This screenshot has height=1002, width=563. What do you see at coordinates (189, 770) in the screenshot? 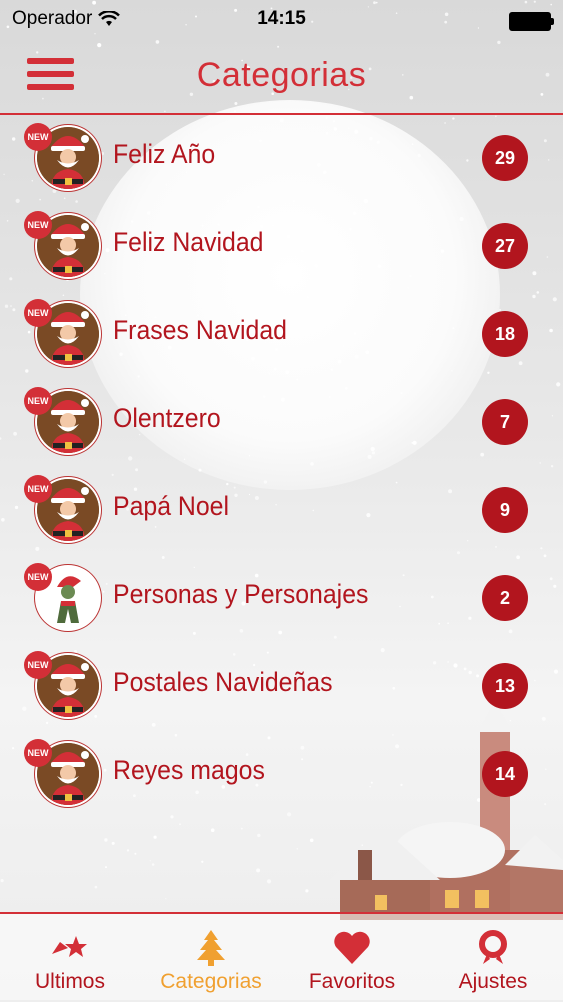
I see `category-label: Reyes magos` at bounding box center [189, 770].